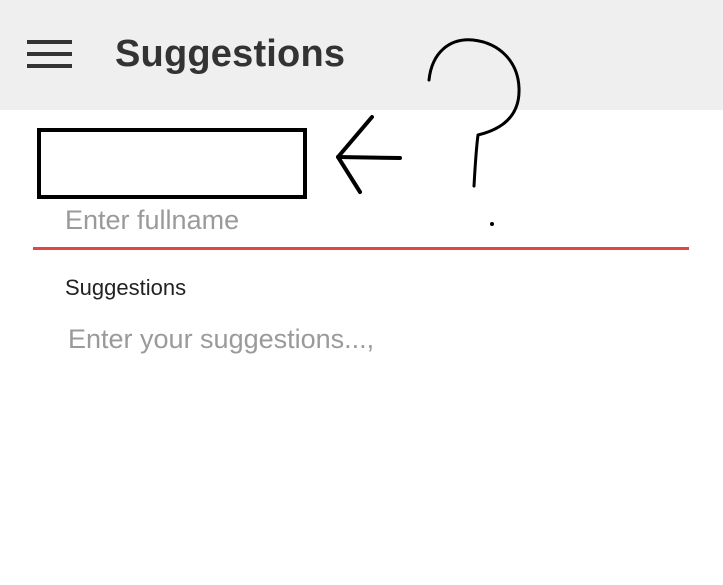 This screenshot has width=723, height=585. I want to click on page-title: Suggestions, so click(230, 54).